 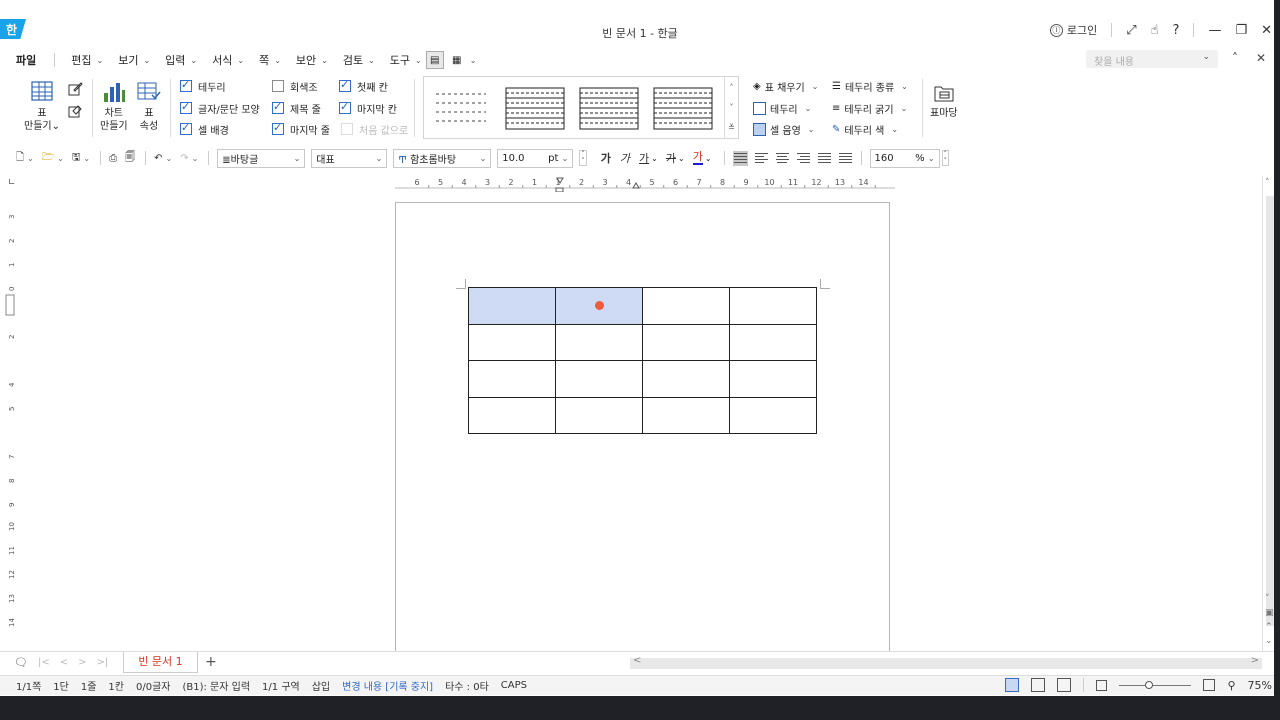 I want to click on zoom-stepper: ˄ ˅, so click(x=945, y=158).